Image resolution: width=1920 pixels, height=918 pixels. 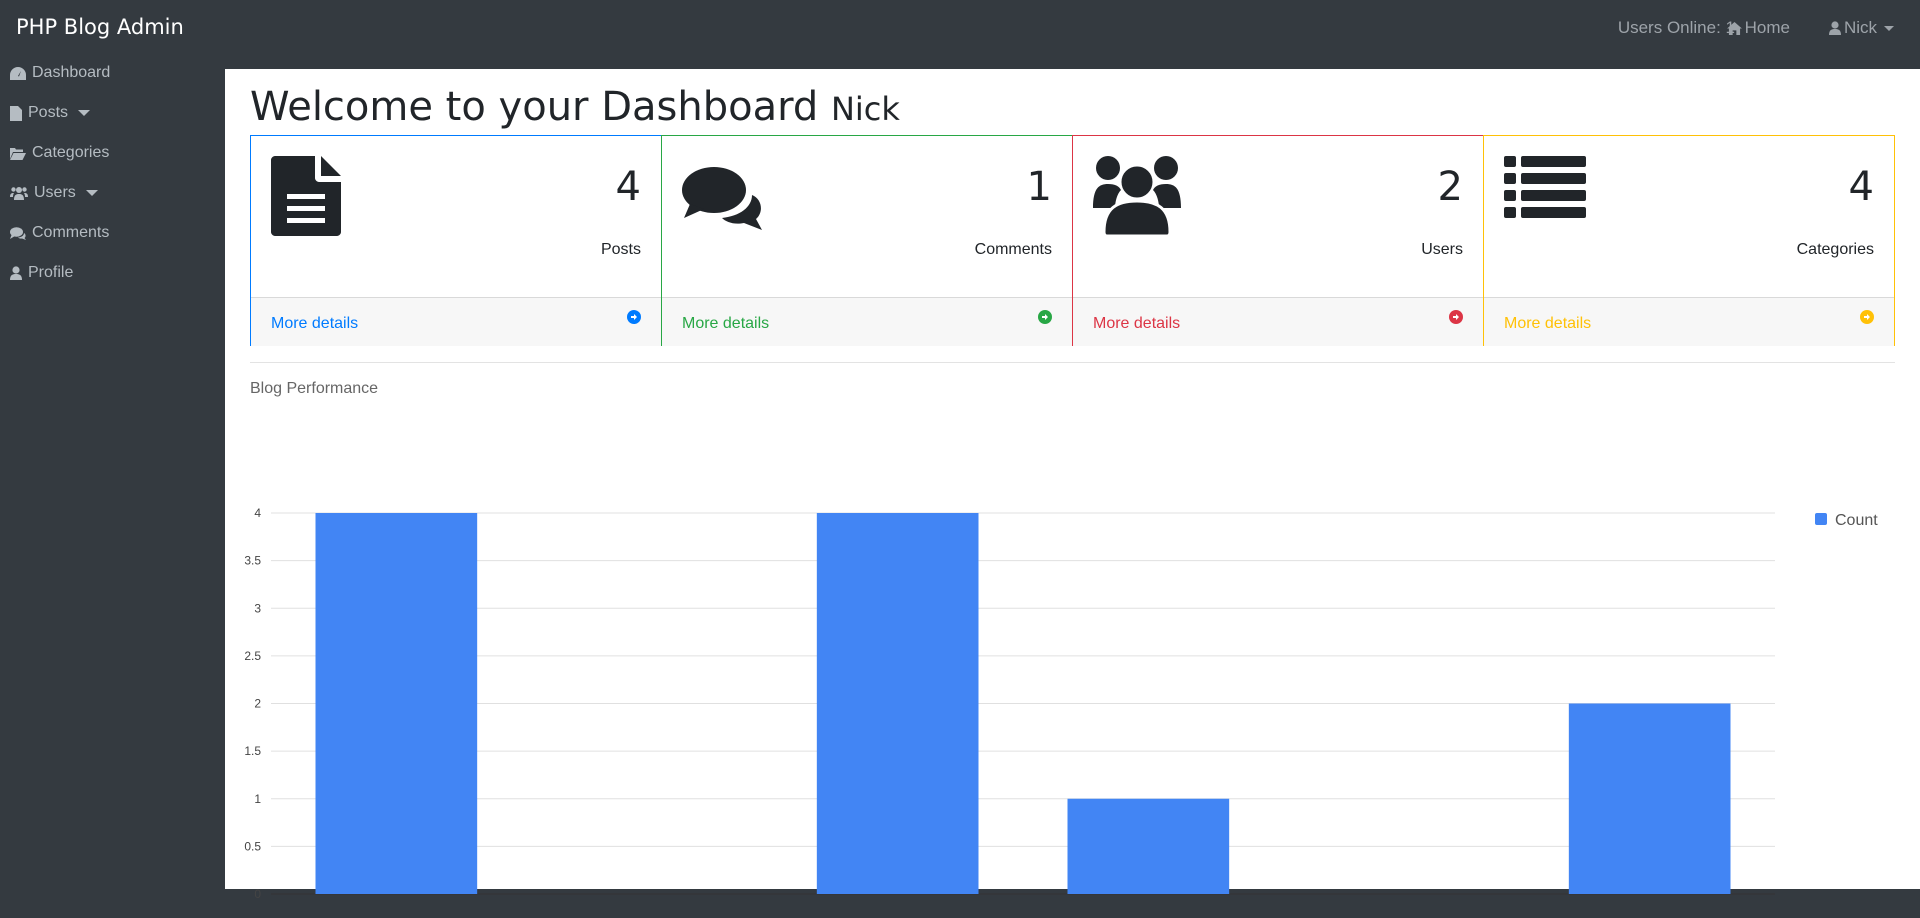 I want to click on sidebar-item-label: Comments, so click(x=71, y=232).